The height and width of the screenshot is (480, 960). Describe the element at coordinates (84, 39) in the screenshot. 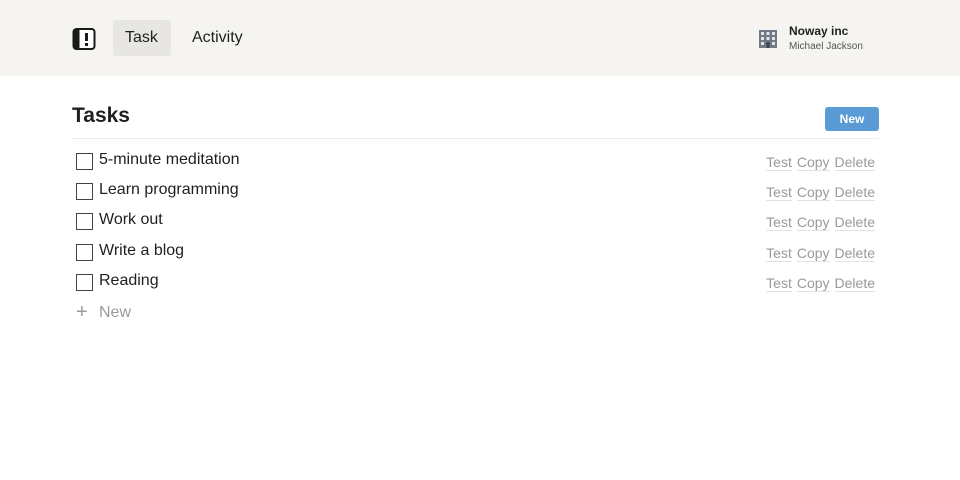

I see `app-logo-icon` at that location.